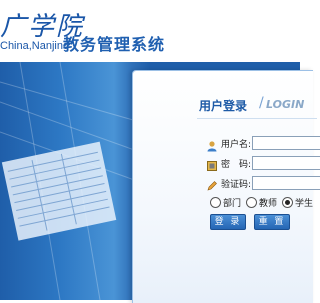  I want to click on captcha-input, so click(286, 183).